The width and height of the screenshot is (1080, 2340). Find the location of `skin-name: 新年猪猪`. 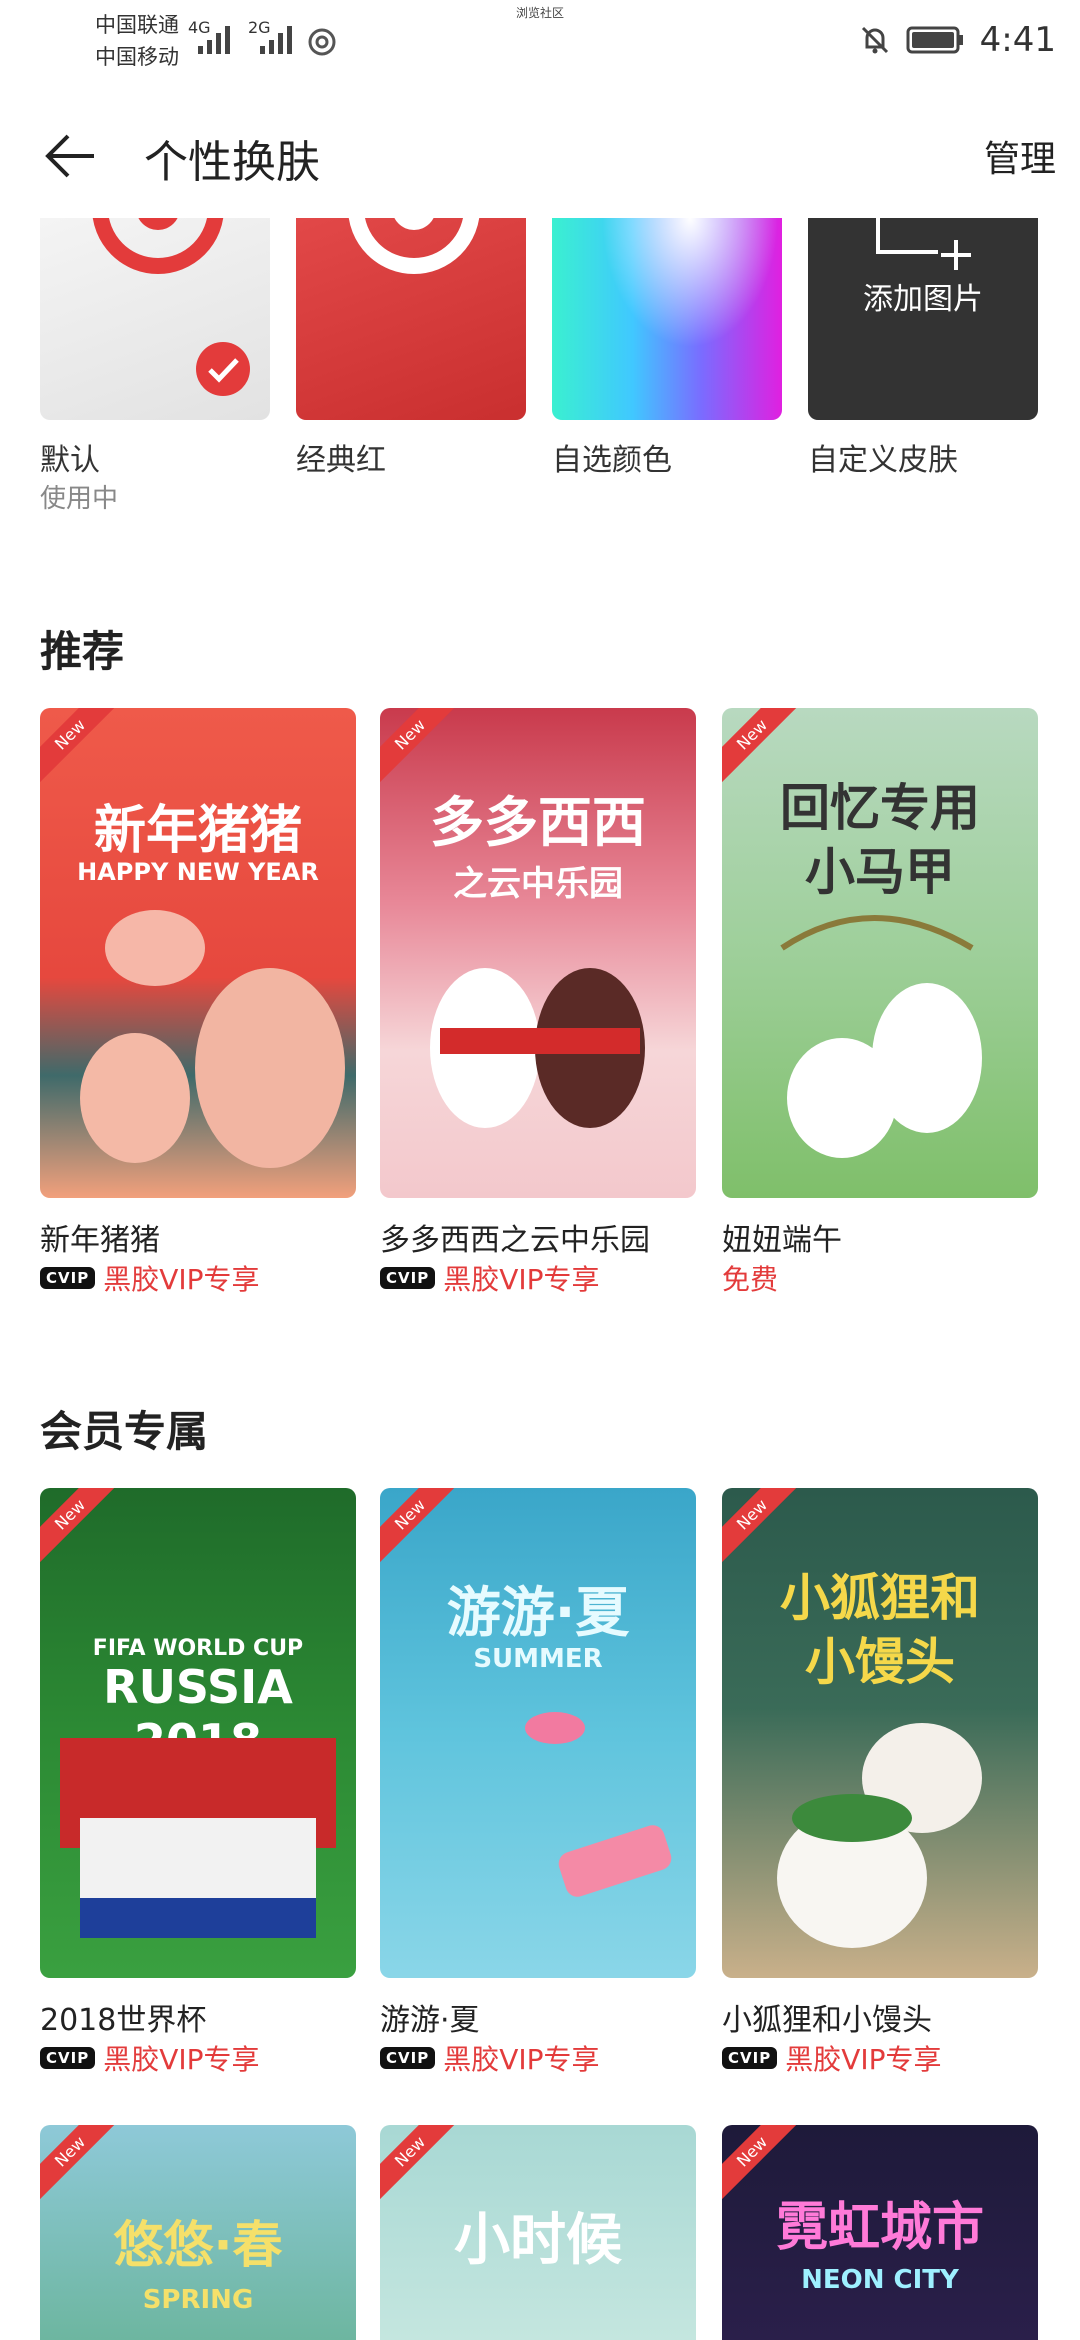

skin-name: 新年猪猪 is located at coordinates (100, 1240).